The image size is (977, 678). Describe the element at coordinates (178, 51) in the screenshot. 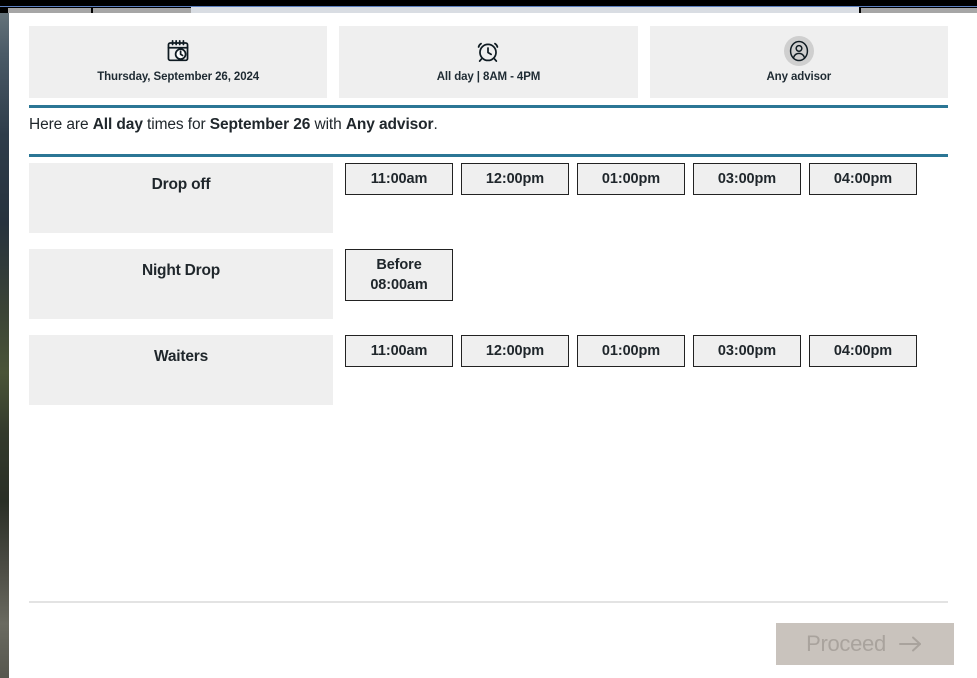

I see `calendar-clock-icon` at that location.